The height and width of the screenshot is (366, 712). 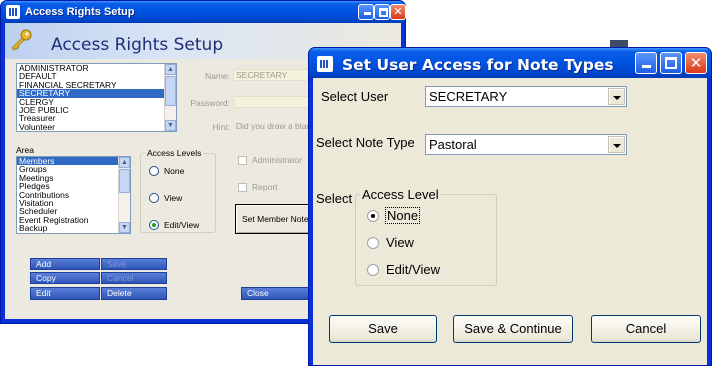 What do you see at coordinates (365, 142) in the screenshot?
I see `select-note-type-label: Select Note Type` at bounding box center [365, 142].